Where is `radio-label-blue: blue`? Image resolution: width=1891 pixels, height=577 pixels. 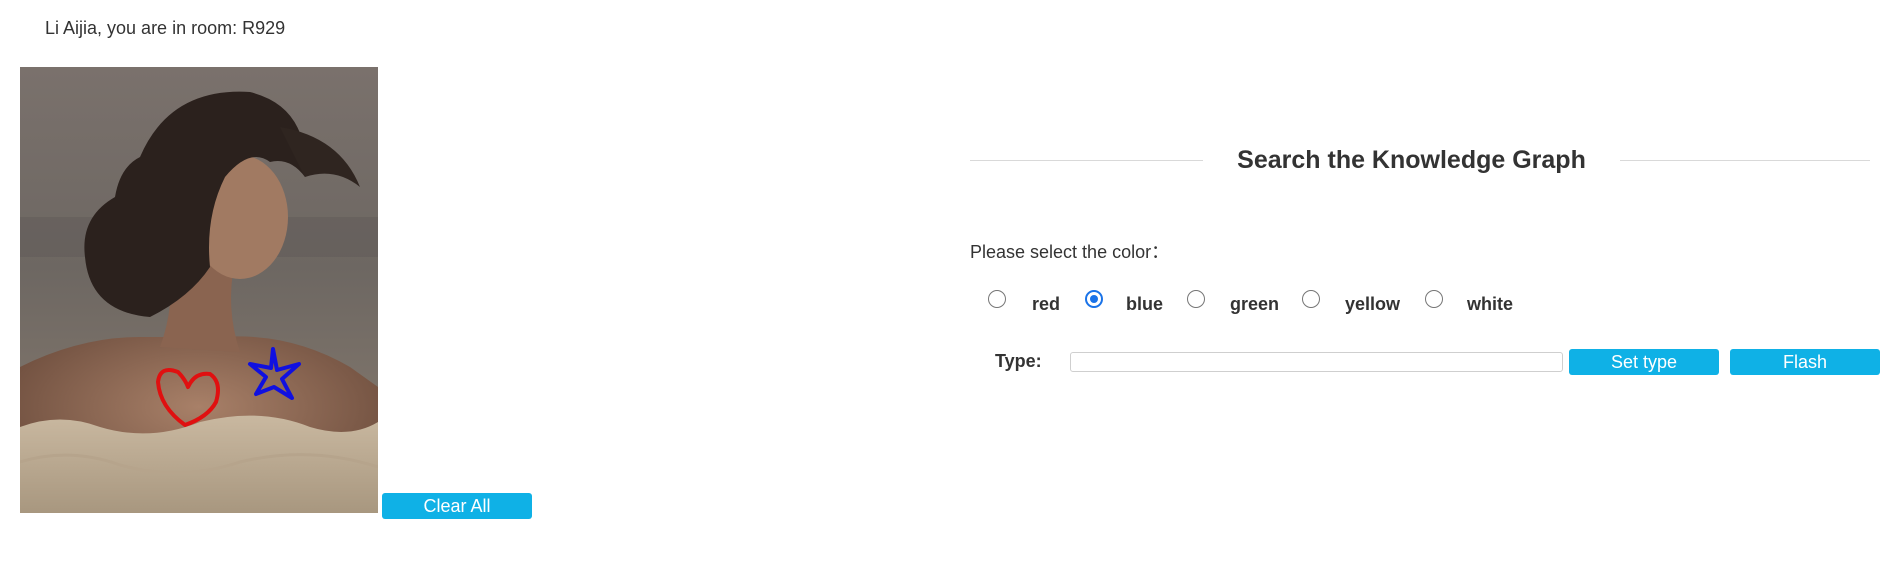
radio-label-blue: blue is located at coordinates (1145, 304).